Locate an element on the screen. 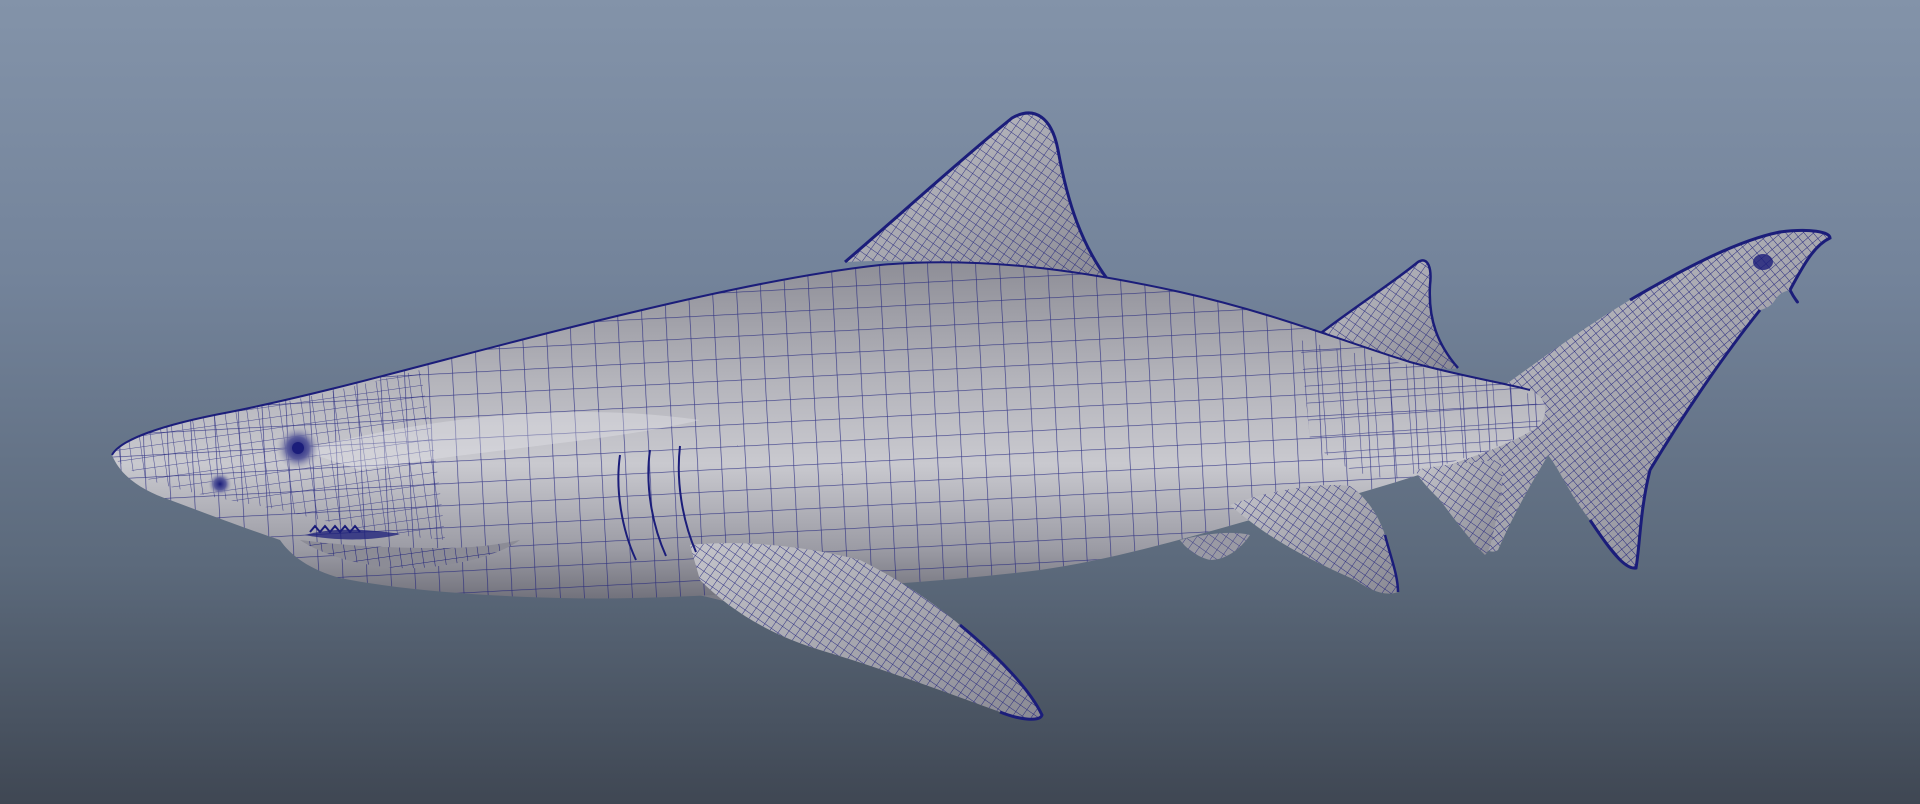  dorsal-fin is located at coordinates (977, 198).